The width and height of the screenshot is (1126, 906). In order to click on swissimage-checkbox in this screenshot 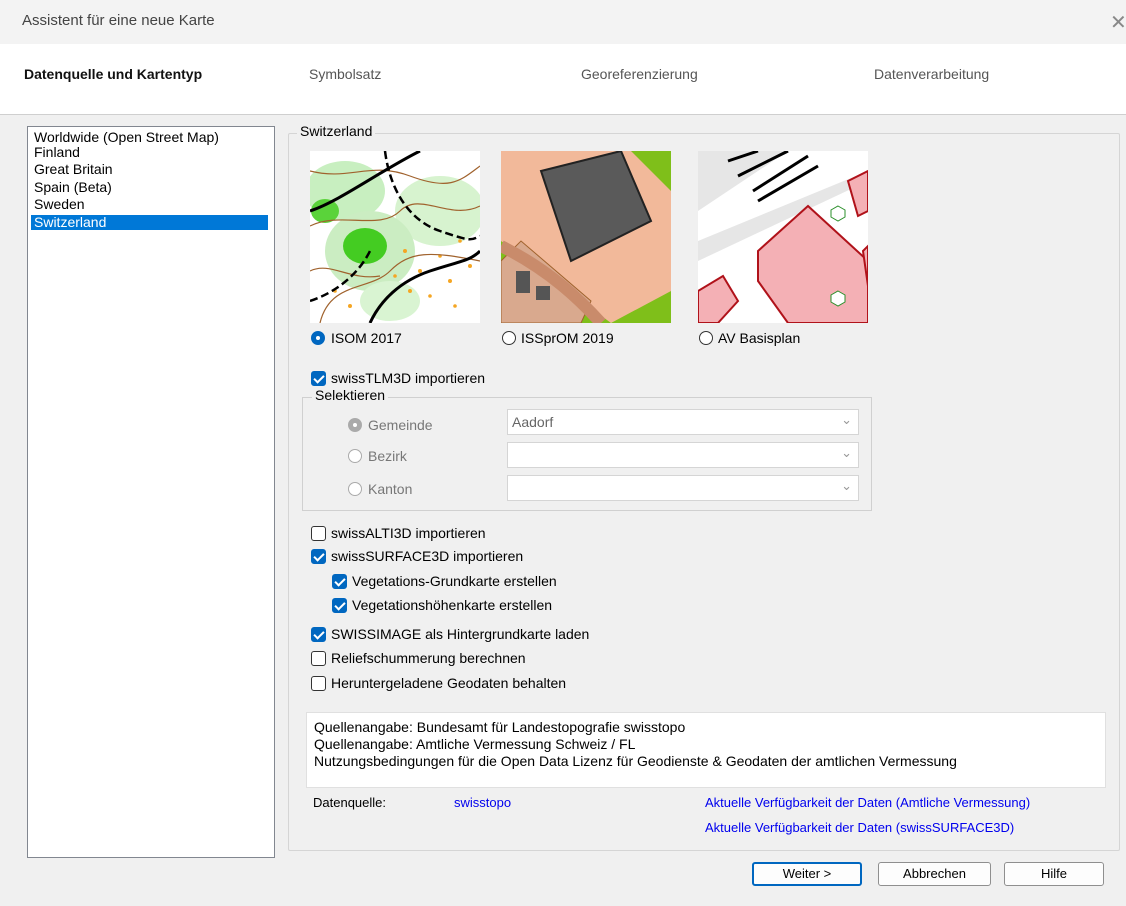, I will do `click(318, 634)`.